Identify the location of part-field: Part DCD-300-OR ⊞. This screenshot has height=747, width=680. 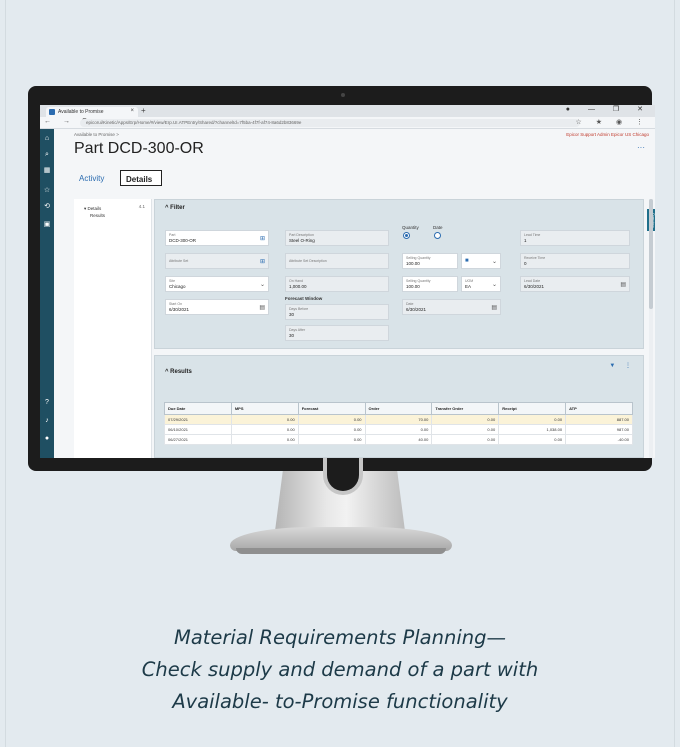
(217, 238).